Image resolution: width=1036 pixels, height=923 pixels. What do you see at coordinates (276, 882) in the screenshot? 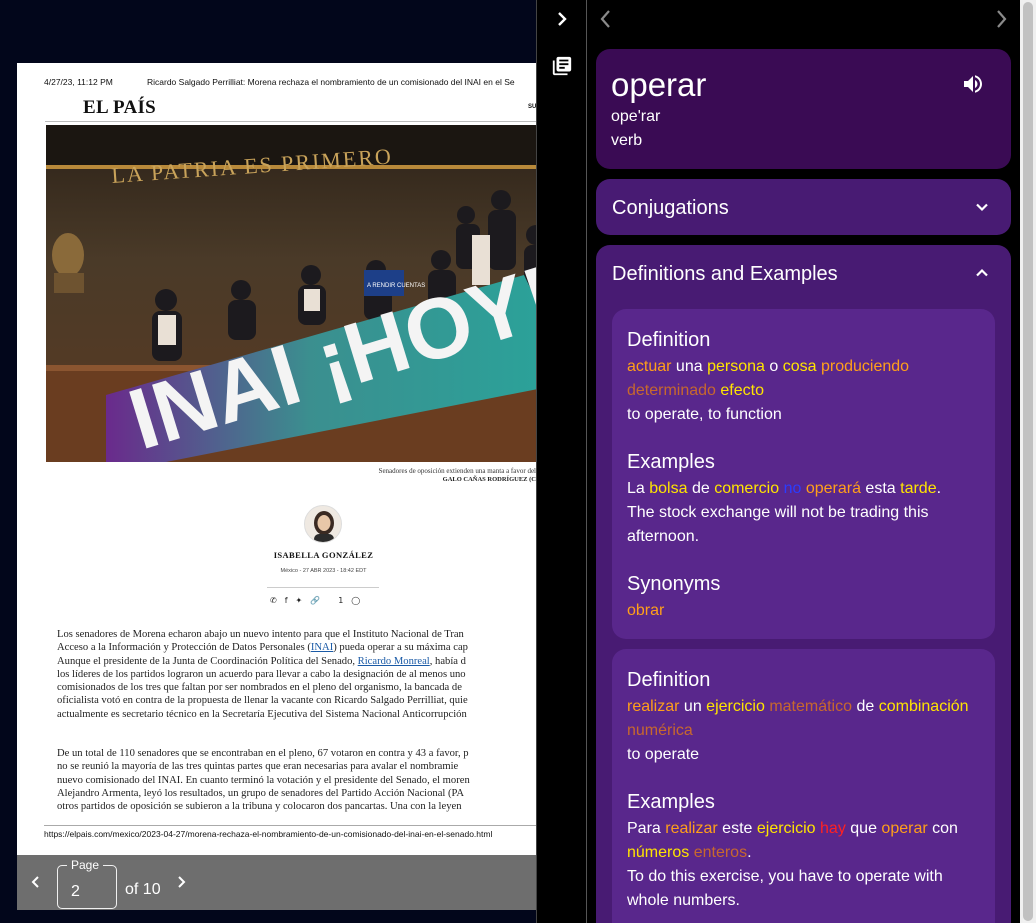
I see `page-navigator: Page of 10` at bounding box center [276, 882].